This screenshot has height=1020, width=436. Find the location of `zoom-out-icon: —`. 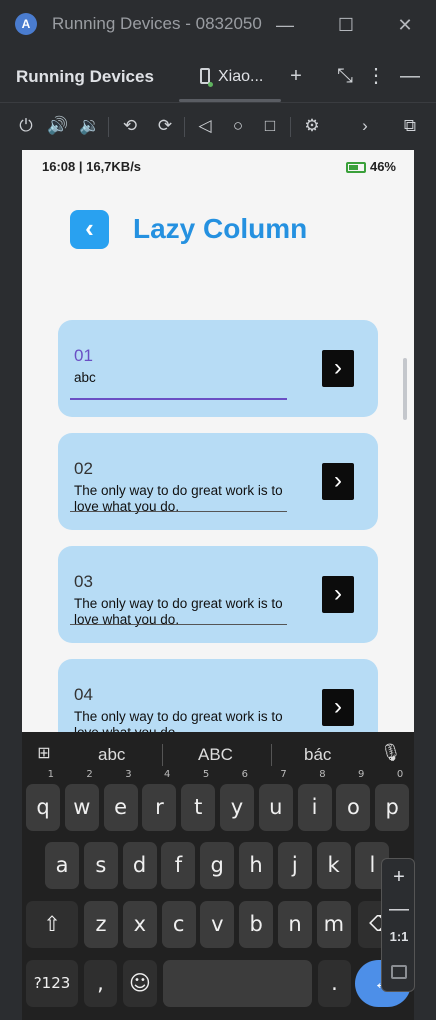

zoom-out-icon: — is located at coordinates (399, 909).